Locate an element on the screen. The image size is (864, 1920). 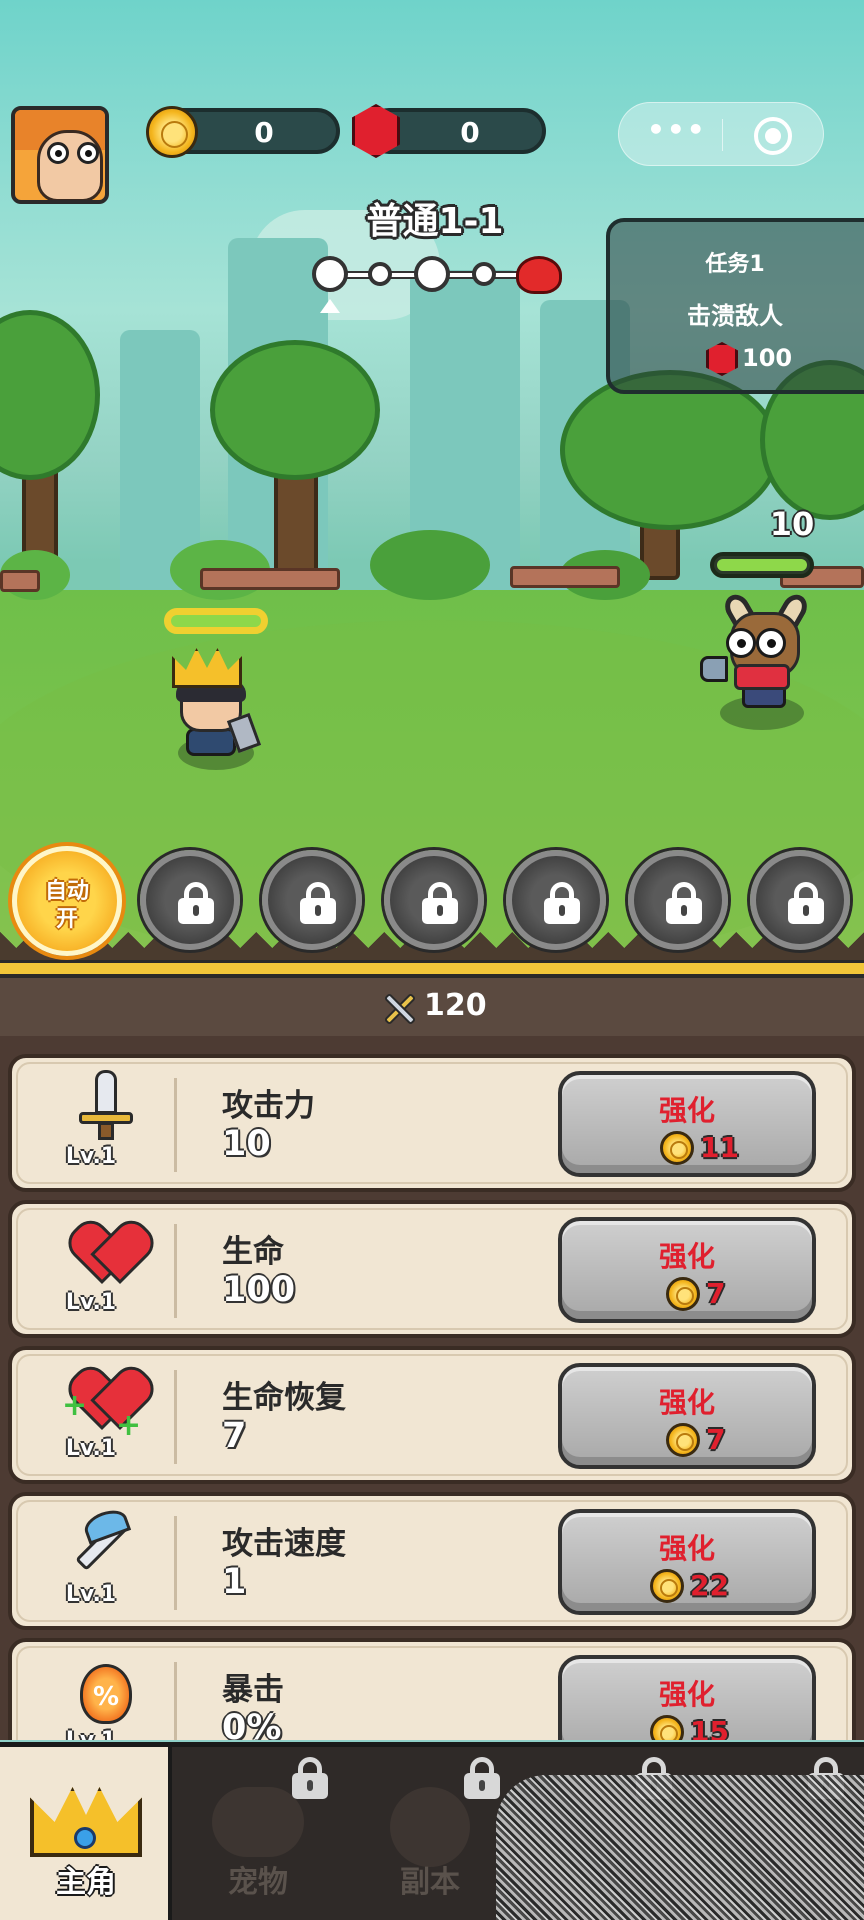
coin-count: 0 is located at coordinates (264, 132).